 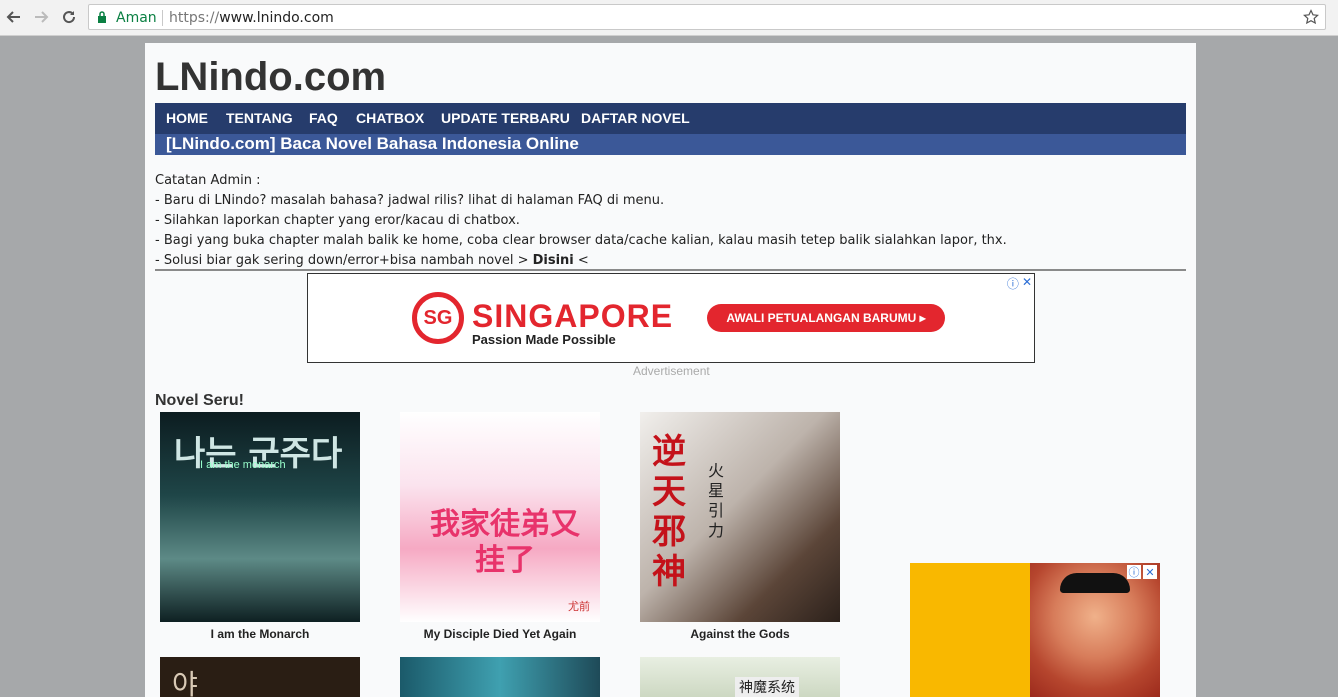 What do you see at coordinates (438, 318) in the screenshot?
I see `sg-logo: SG` at bounding box center [438, 318].